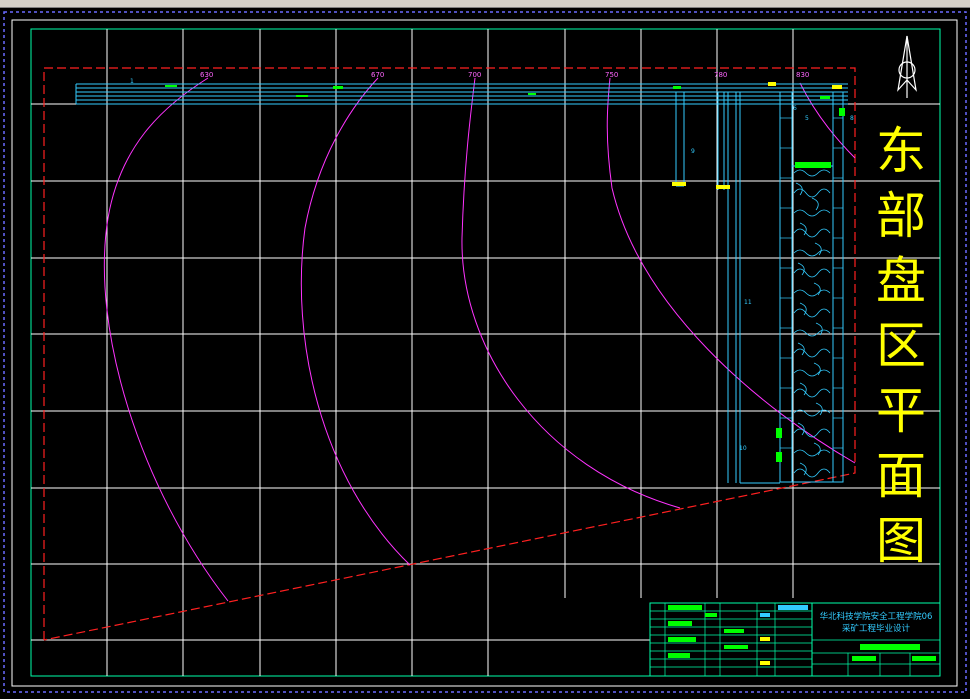 The image size is (970, 699). I want to click on main-roadway, so click(461, 94).